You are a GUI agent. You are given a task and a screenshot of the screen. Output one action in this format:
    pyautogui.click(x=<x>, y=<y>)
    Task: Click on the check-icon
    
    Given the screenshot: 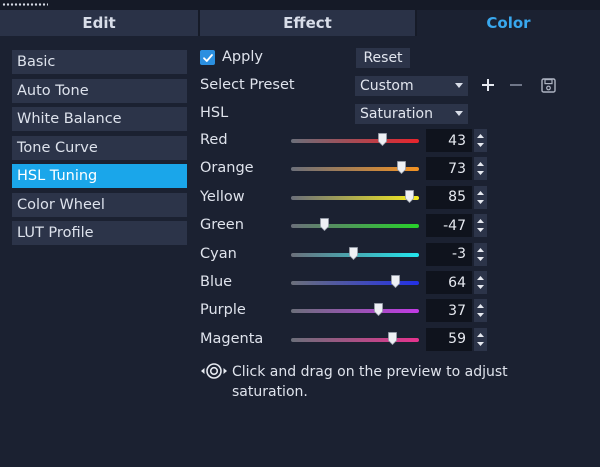 What is the action you would take?
    pyautogui.click(x=207, y=57)
    